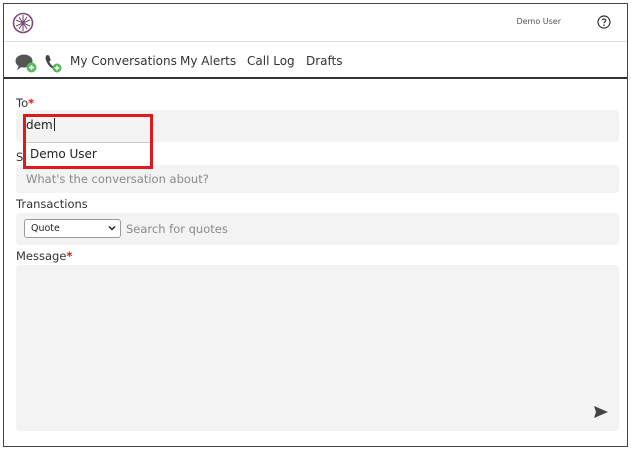 The width and height of the screenshot is (631, 450). I want to click on message-label-text: Message, so click(41, 256).